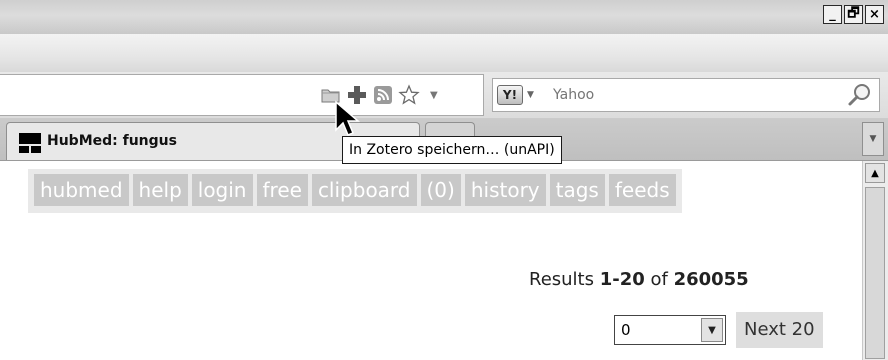  I want to click on navigation-toolbar: ▼ Y! ▼, so click(444, 95).